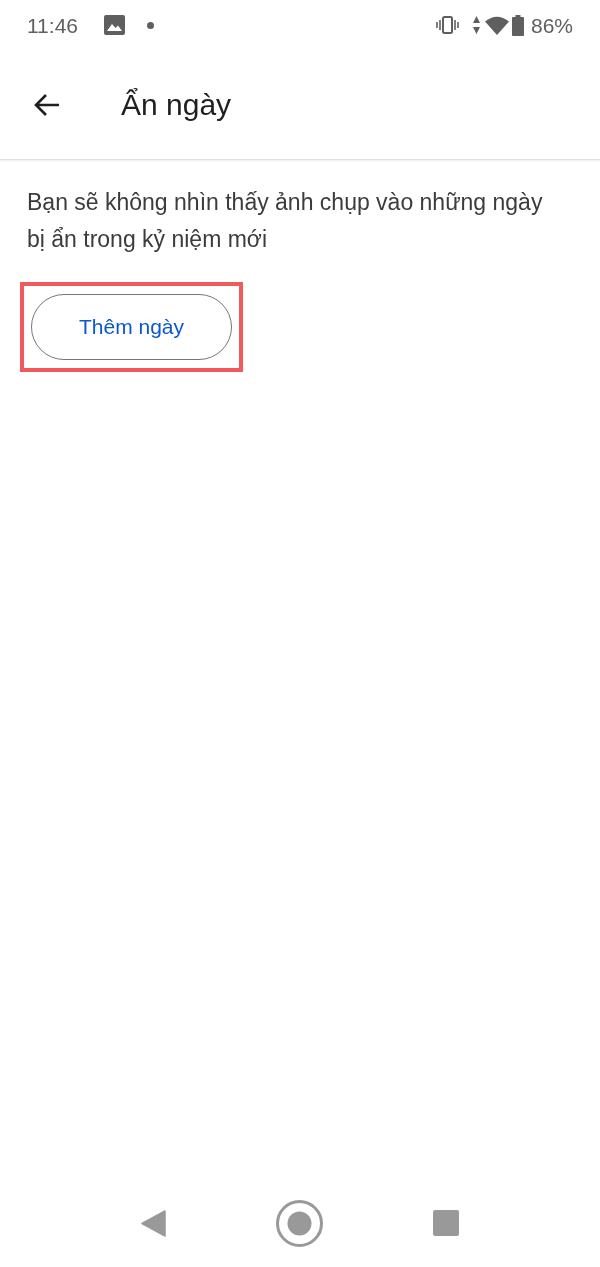  I want to click on image-icon, so click(114, 25).